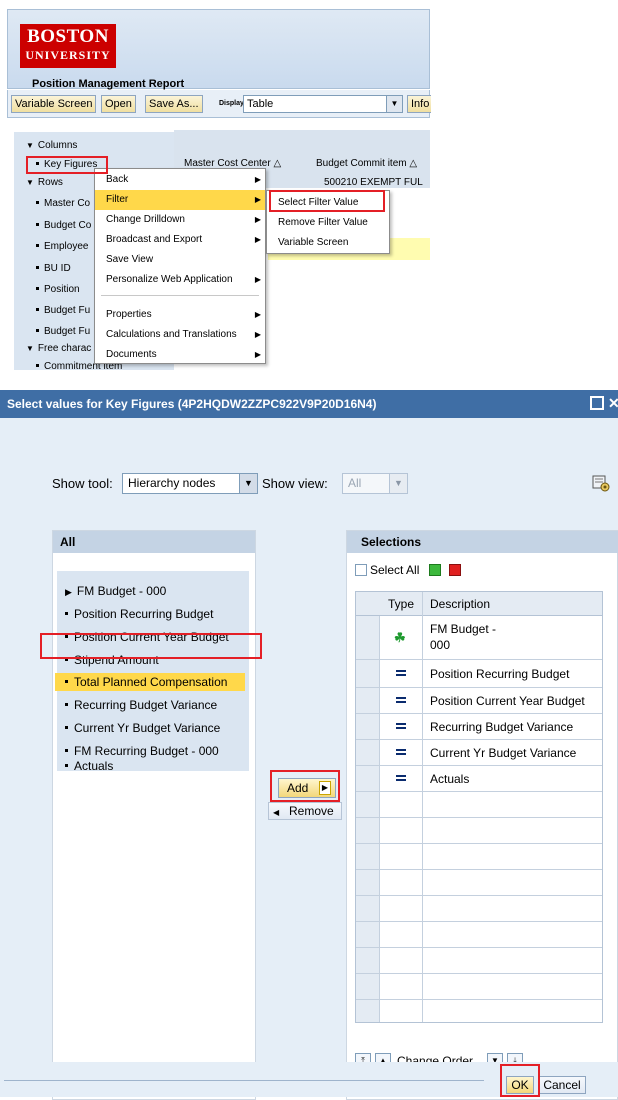 The height and width of the screenshot is (1100, 618). Describe the element at coordinates (150, 682) in the screenshot. I see `list-item-total-planned-compensation: Total Planned Compensation` at that location.